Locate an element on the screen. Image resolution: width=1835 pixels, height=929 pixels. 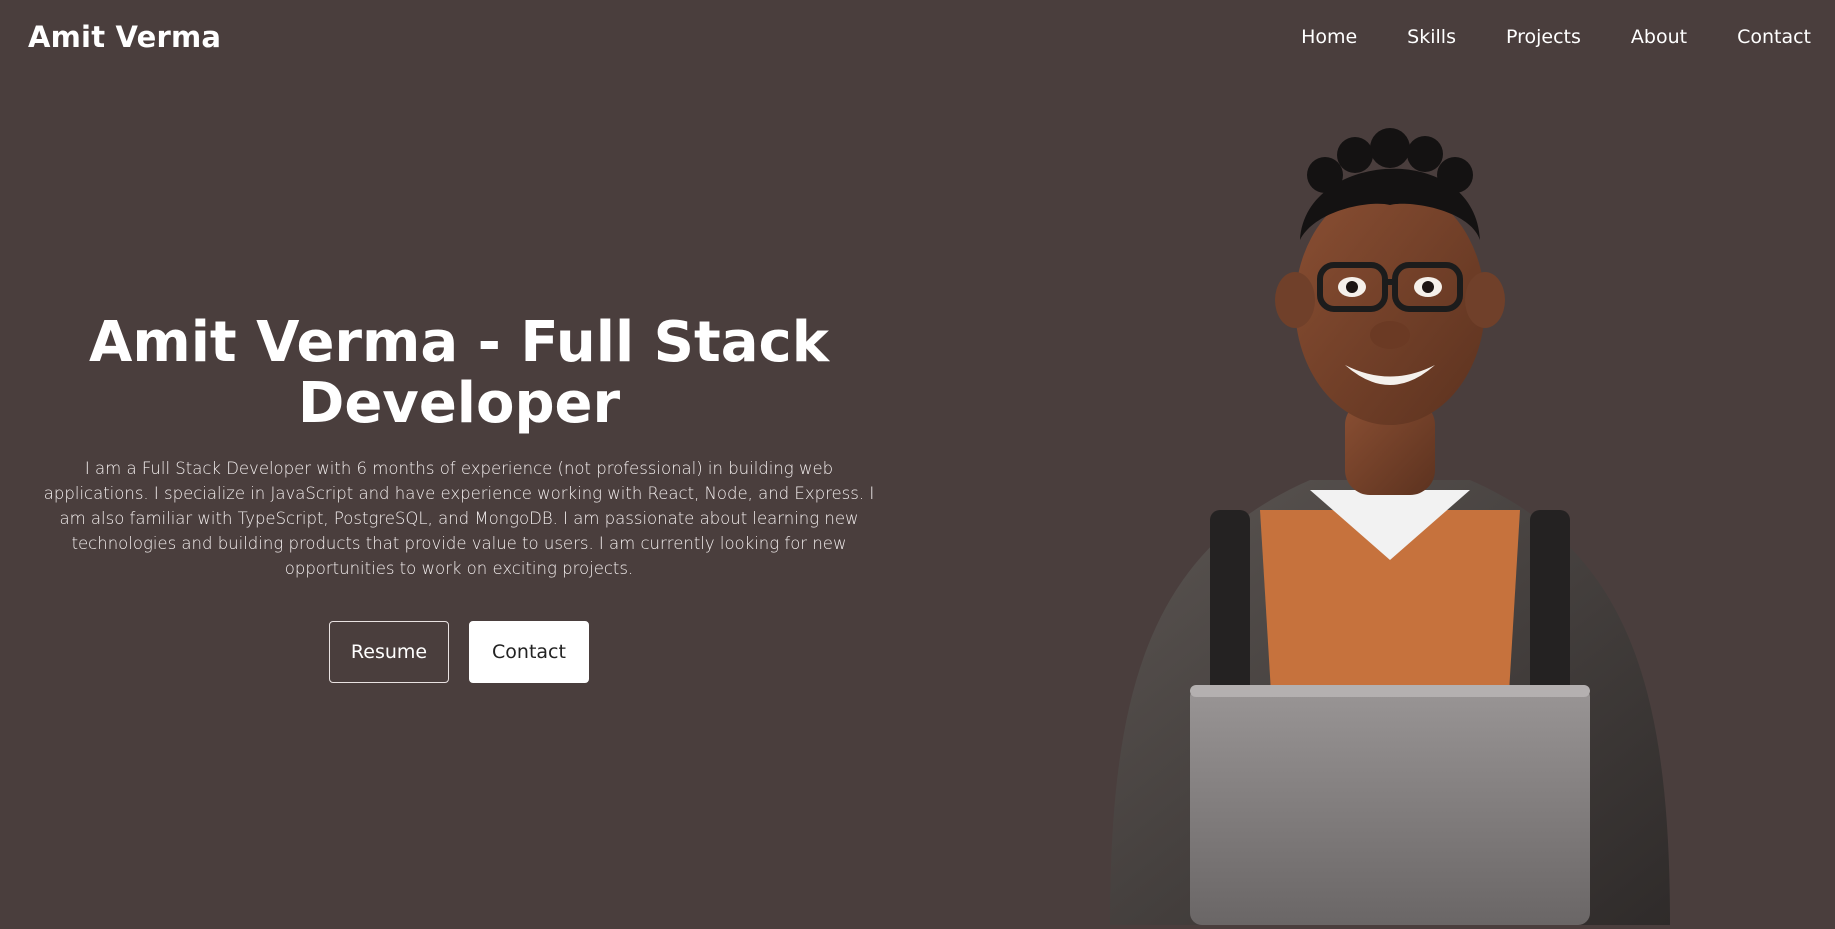
hero-title: Amit Verma - Full Stack Developer is located at coordinates (459, 373).